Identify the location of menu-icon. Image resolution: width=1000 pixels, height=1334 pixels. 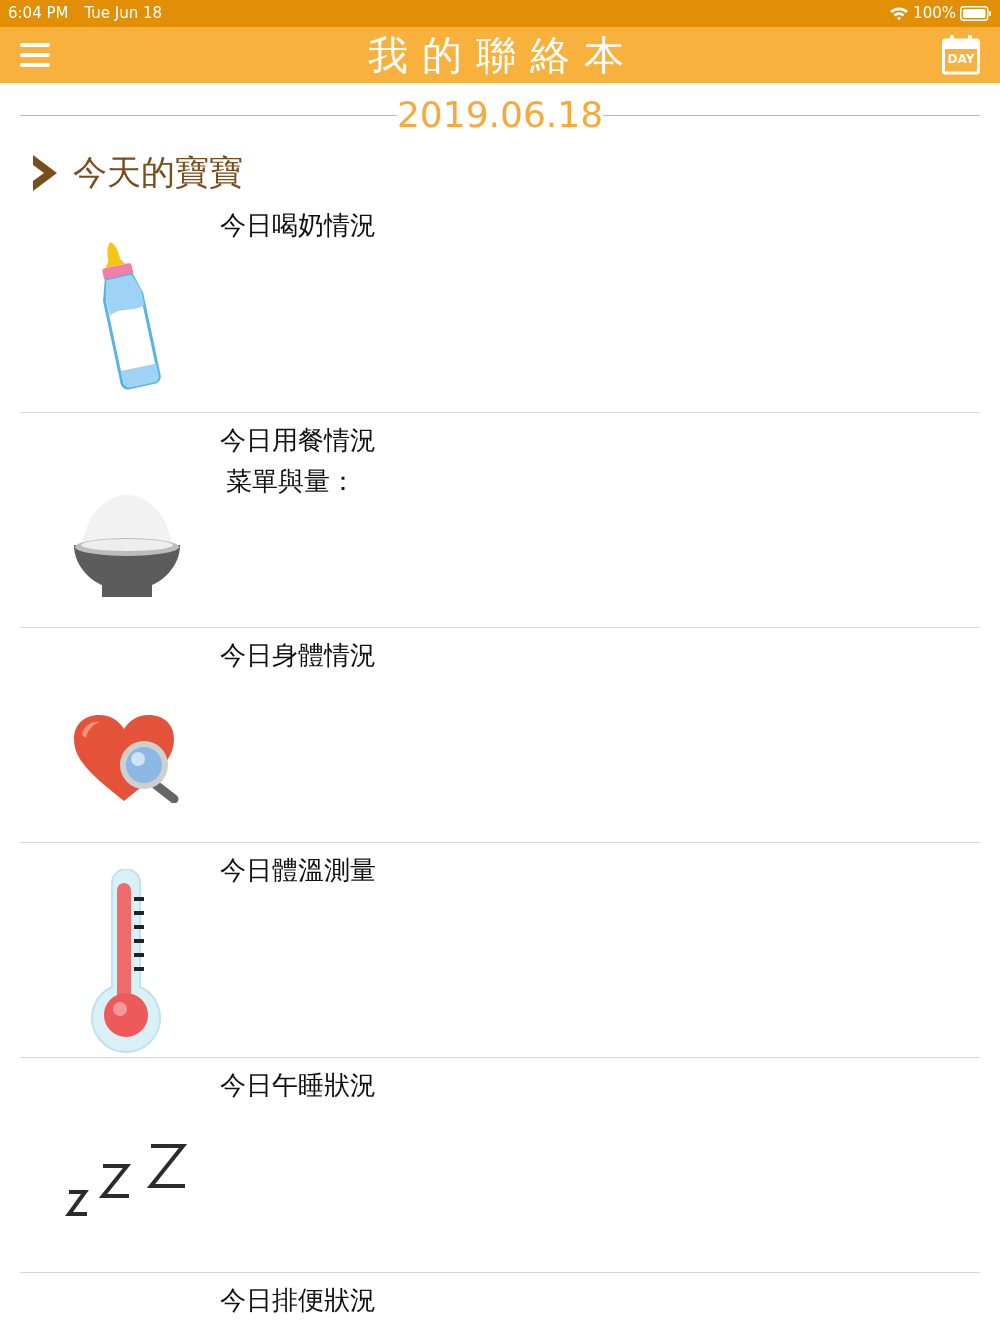
(35, 55).